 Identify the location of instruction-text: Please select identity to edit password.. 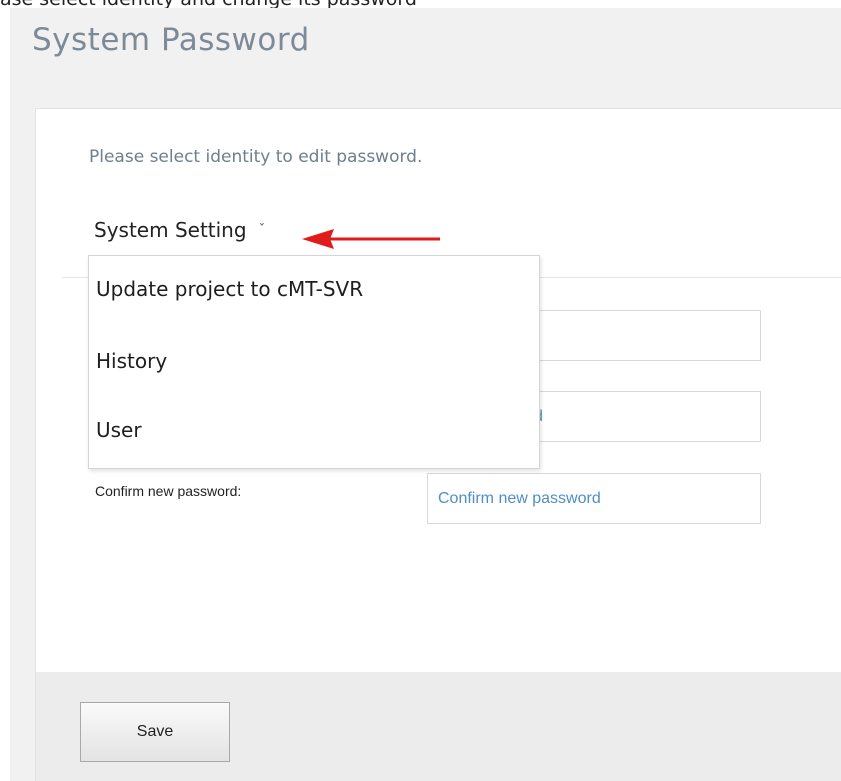
(256, 157).